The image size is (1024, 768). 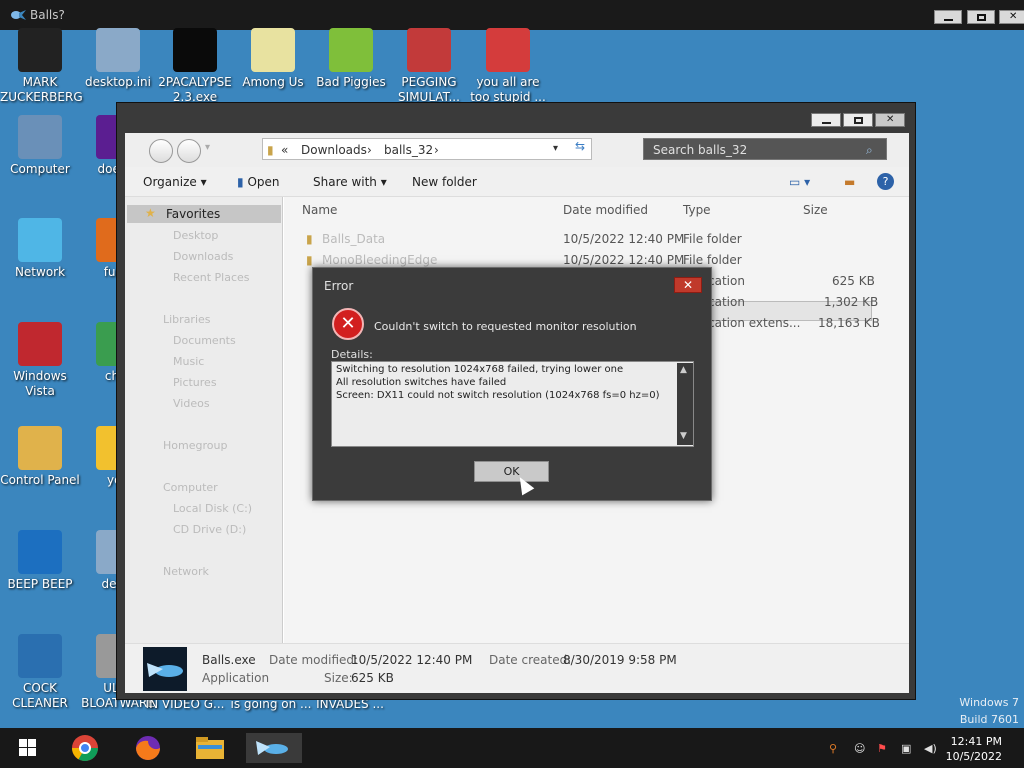 I want to click on desktop-icon-recycle: Windows Vista, so click(x=40, y=360).